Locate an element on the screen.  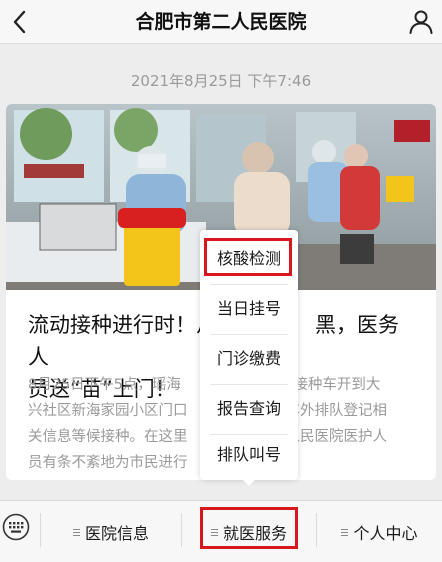
bottom-menu-bar: 医院信息 就医服务 个人中心 is located at coordinates (221, 531).